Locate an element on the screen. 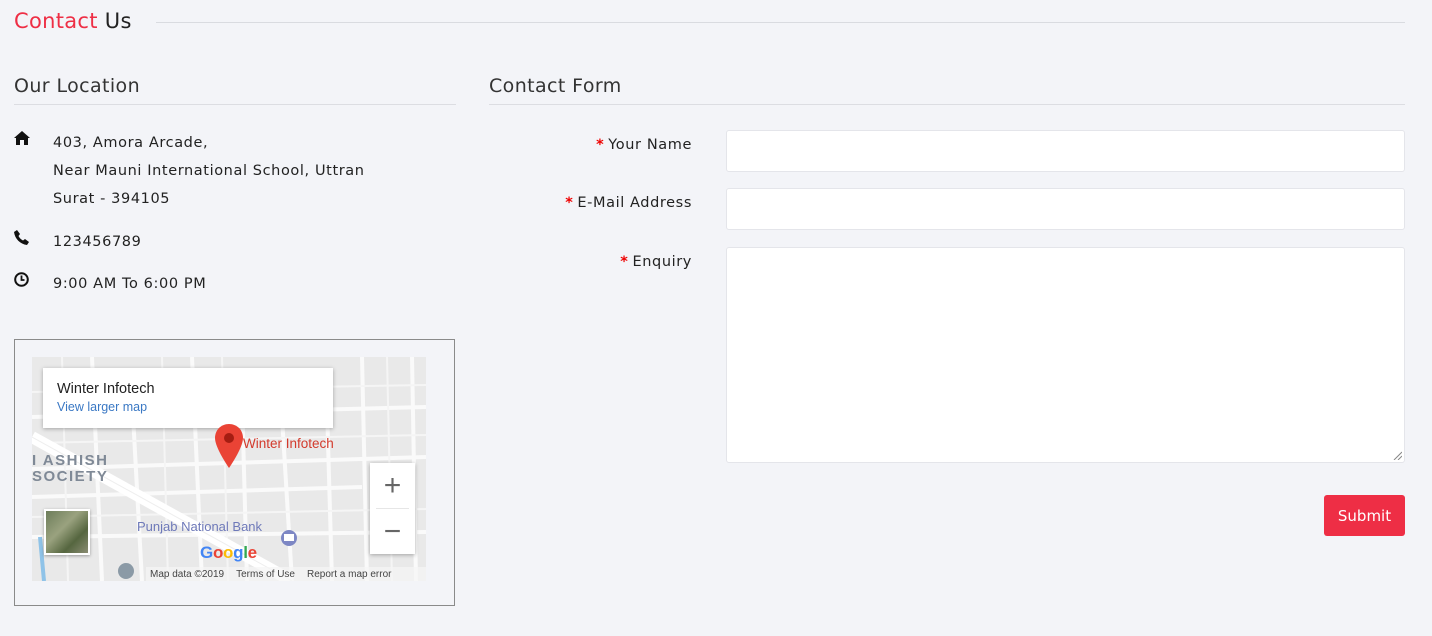  name-input is located at coordinates (1065, 151).